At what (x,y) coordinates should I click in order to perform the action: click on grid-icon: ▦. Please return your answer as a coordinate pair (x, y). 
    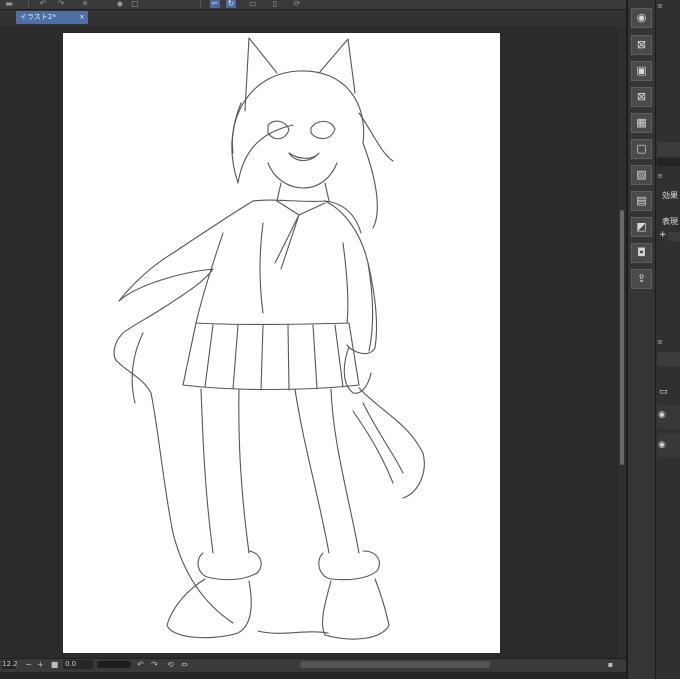
    Looking at the image, I should click on (641, 123).